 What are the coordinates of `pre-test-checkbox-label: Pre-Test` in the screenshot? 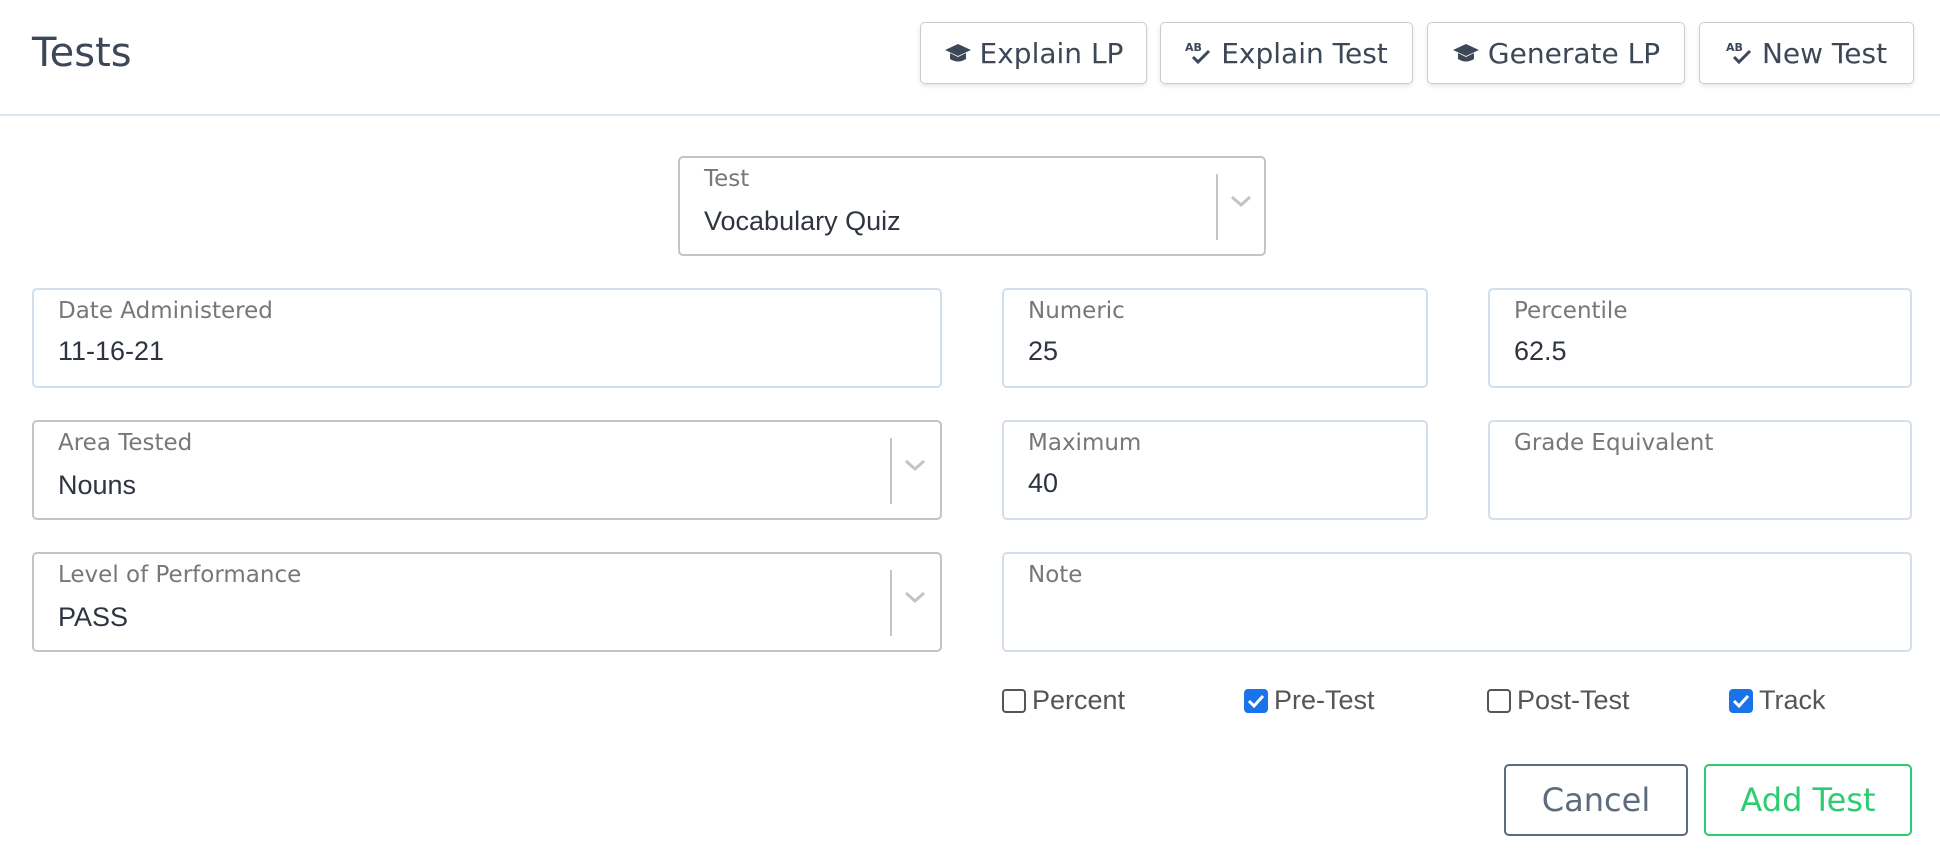 It's located at (1324, 700).